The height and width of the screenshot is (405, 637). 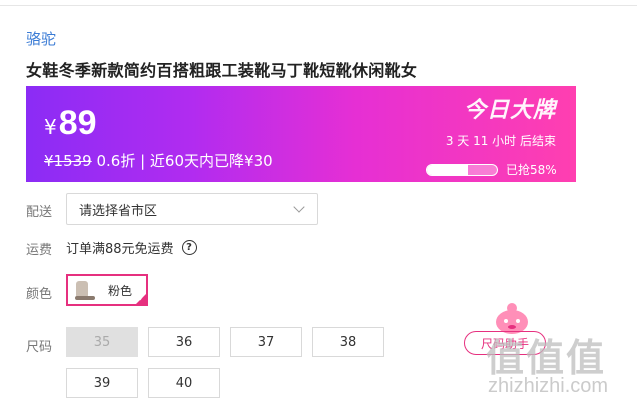 I want to click on price-details: ¥1539 0.6折 | 近60天内已降¥30, so click(x=158, y=160).